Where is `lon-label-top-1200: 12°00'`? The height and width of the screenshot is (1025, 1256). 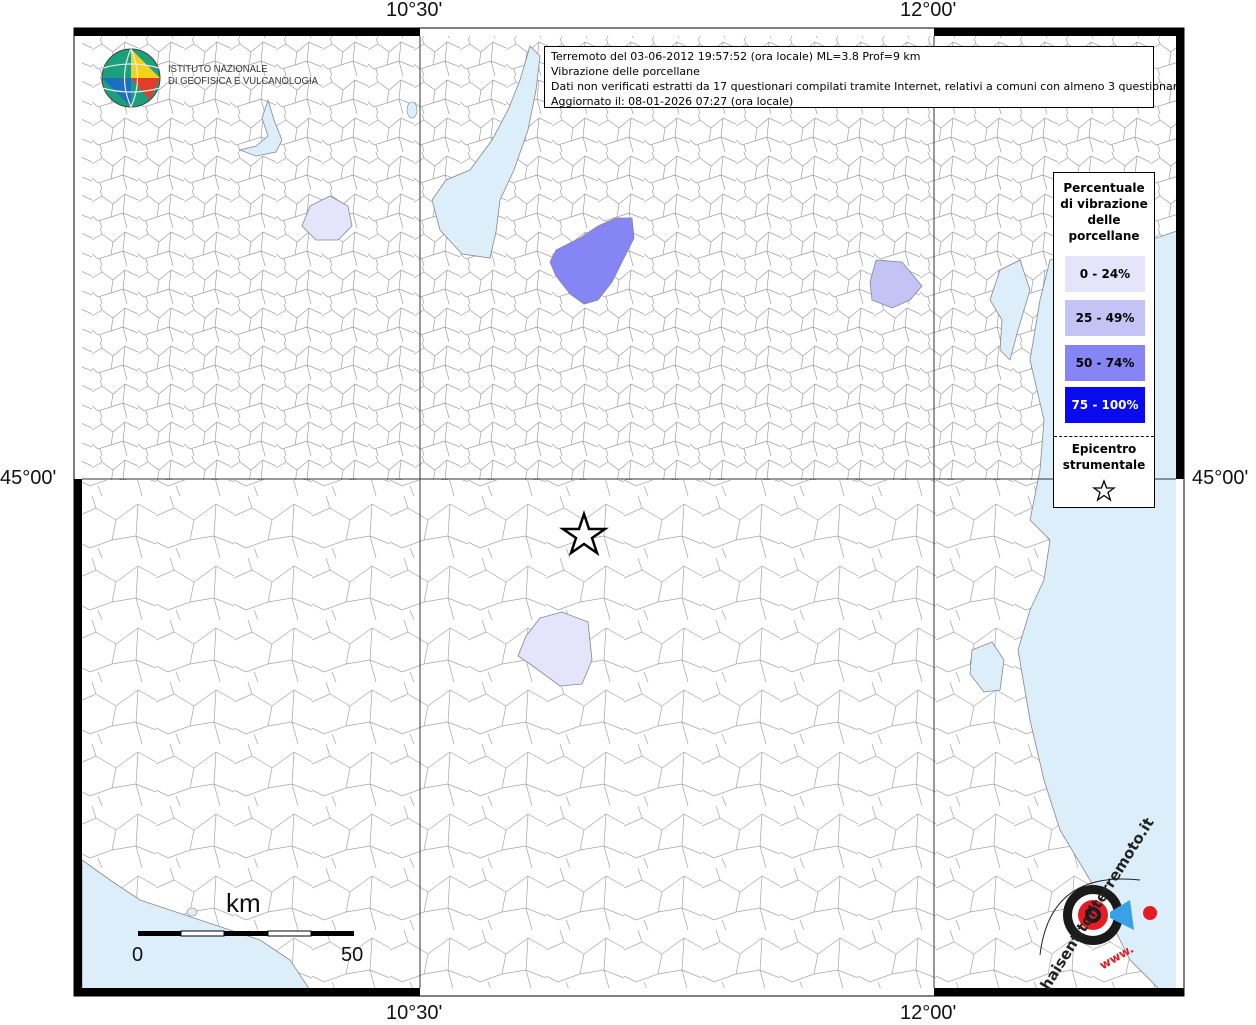
lon-label-top-1200: 12°00' is located at coordinates (928, 10).